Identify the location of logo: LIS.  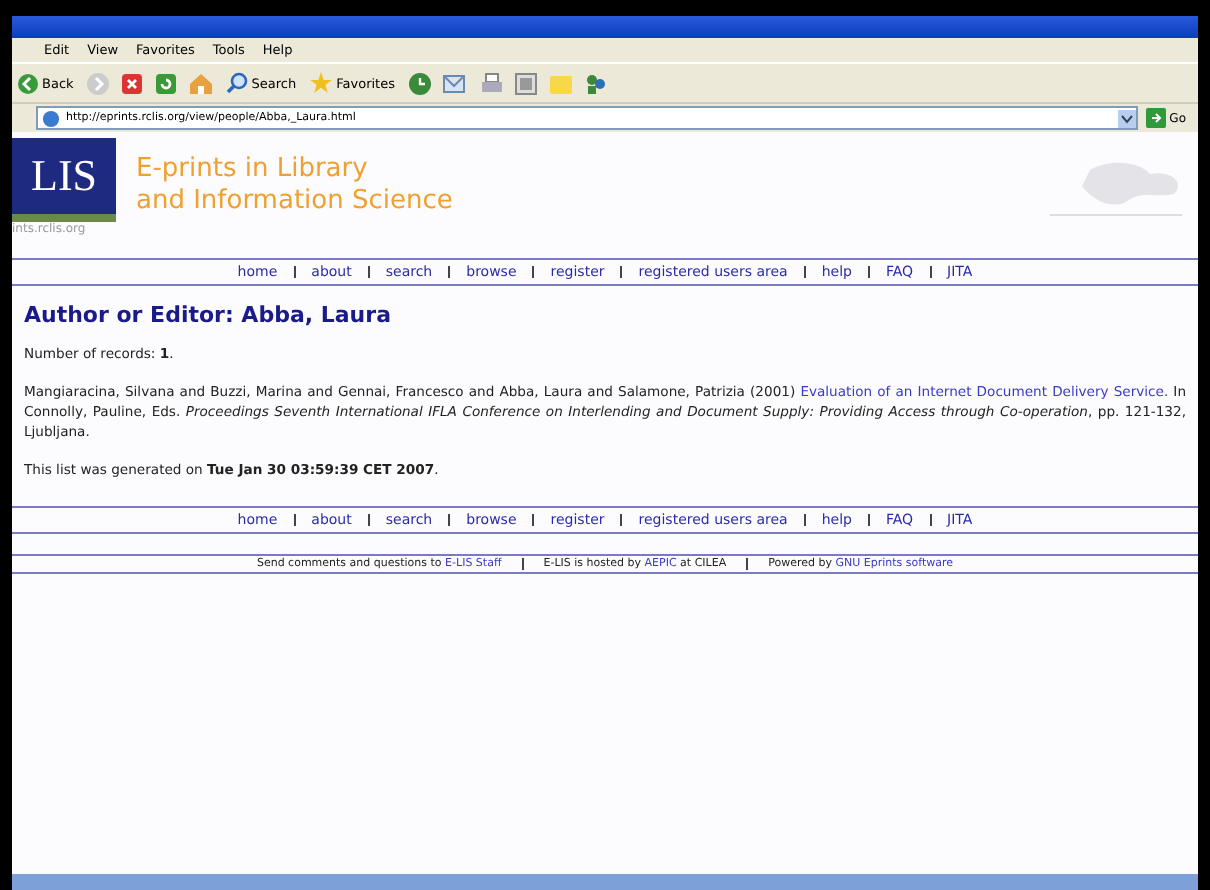
(64, 180).